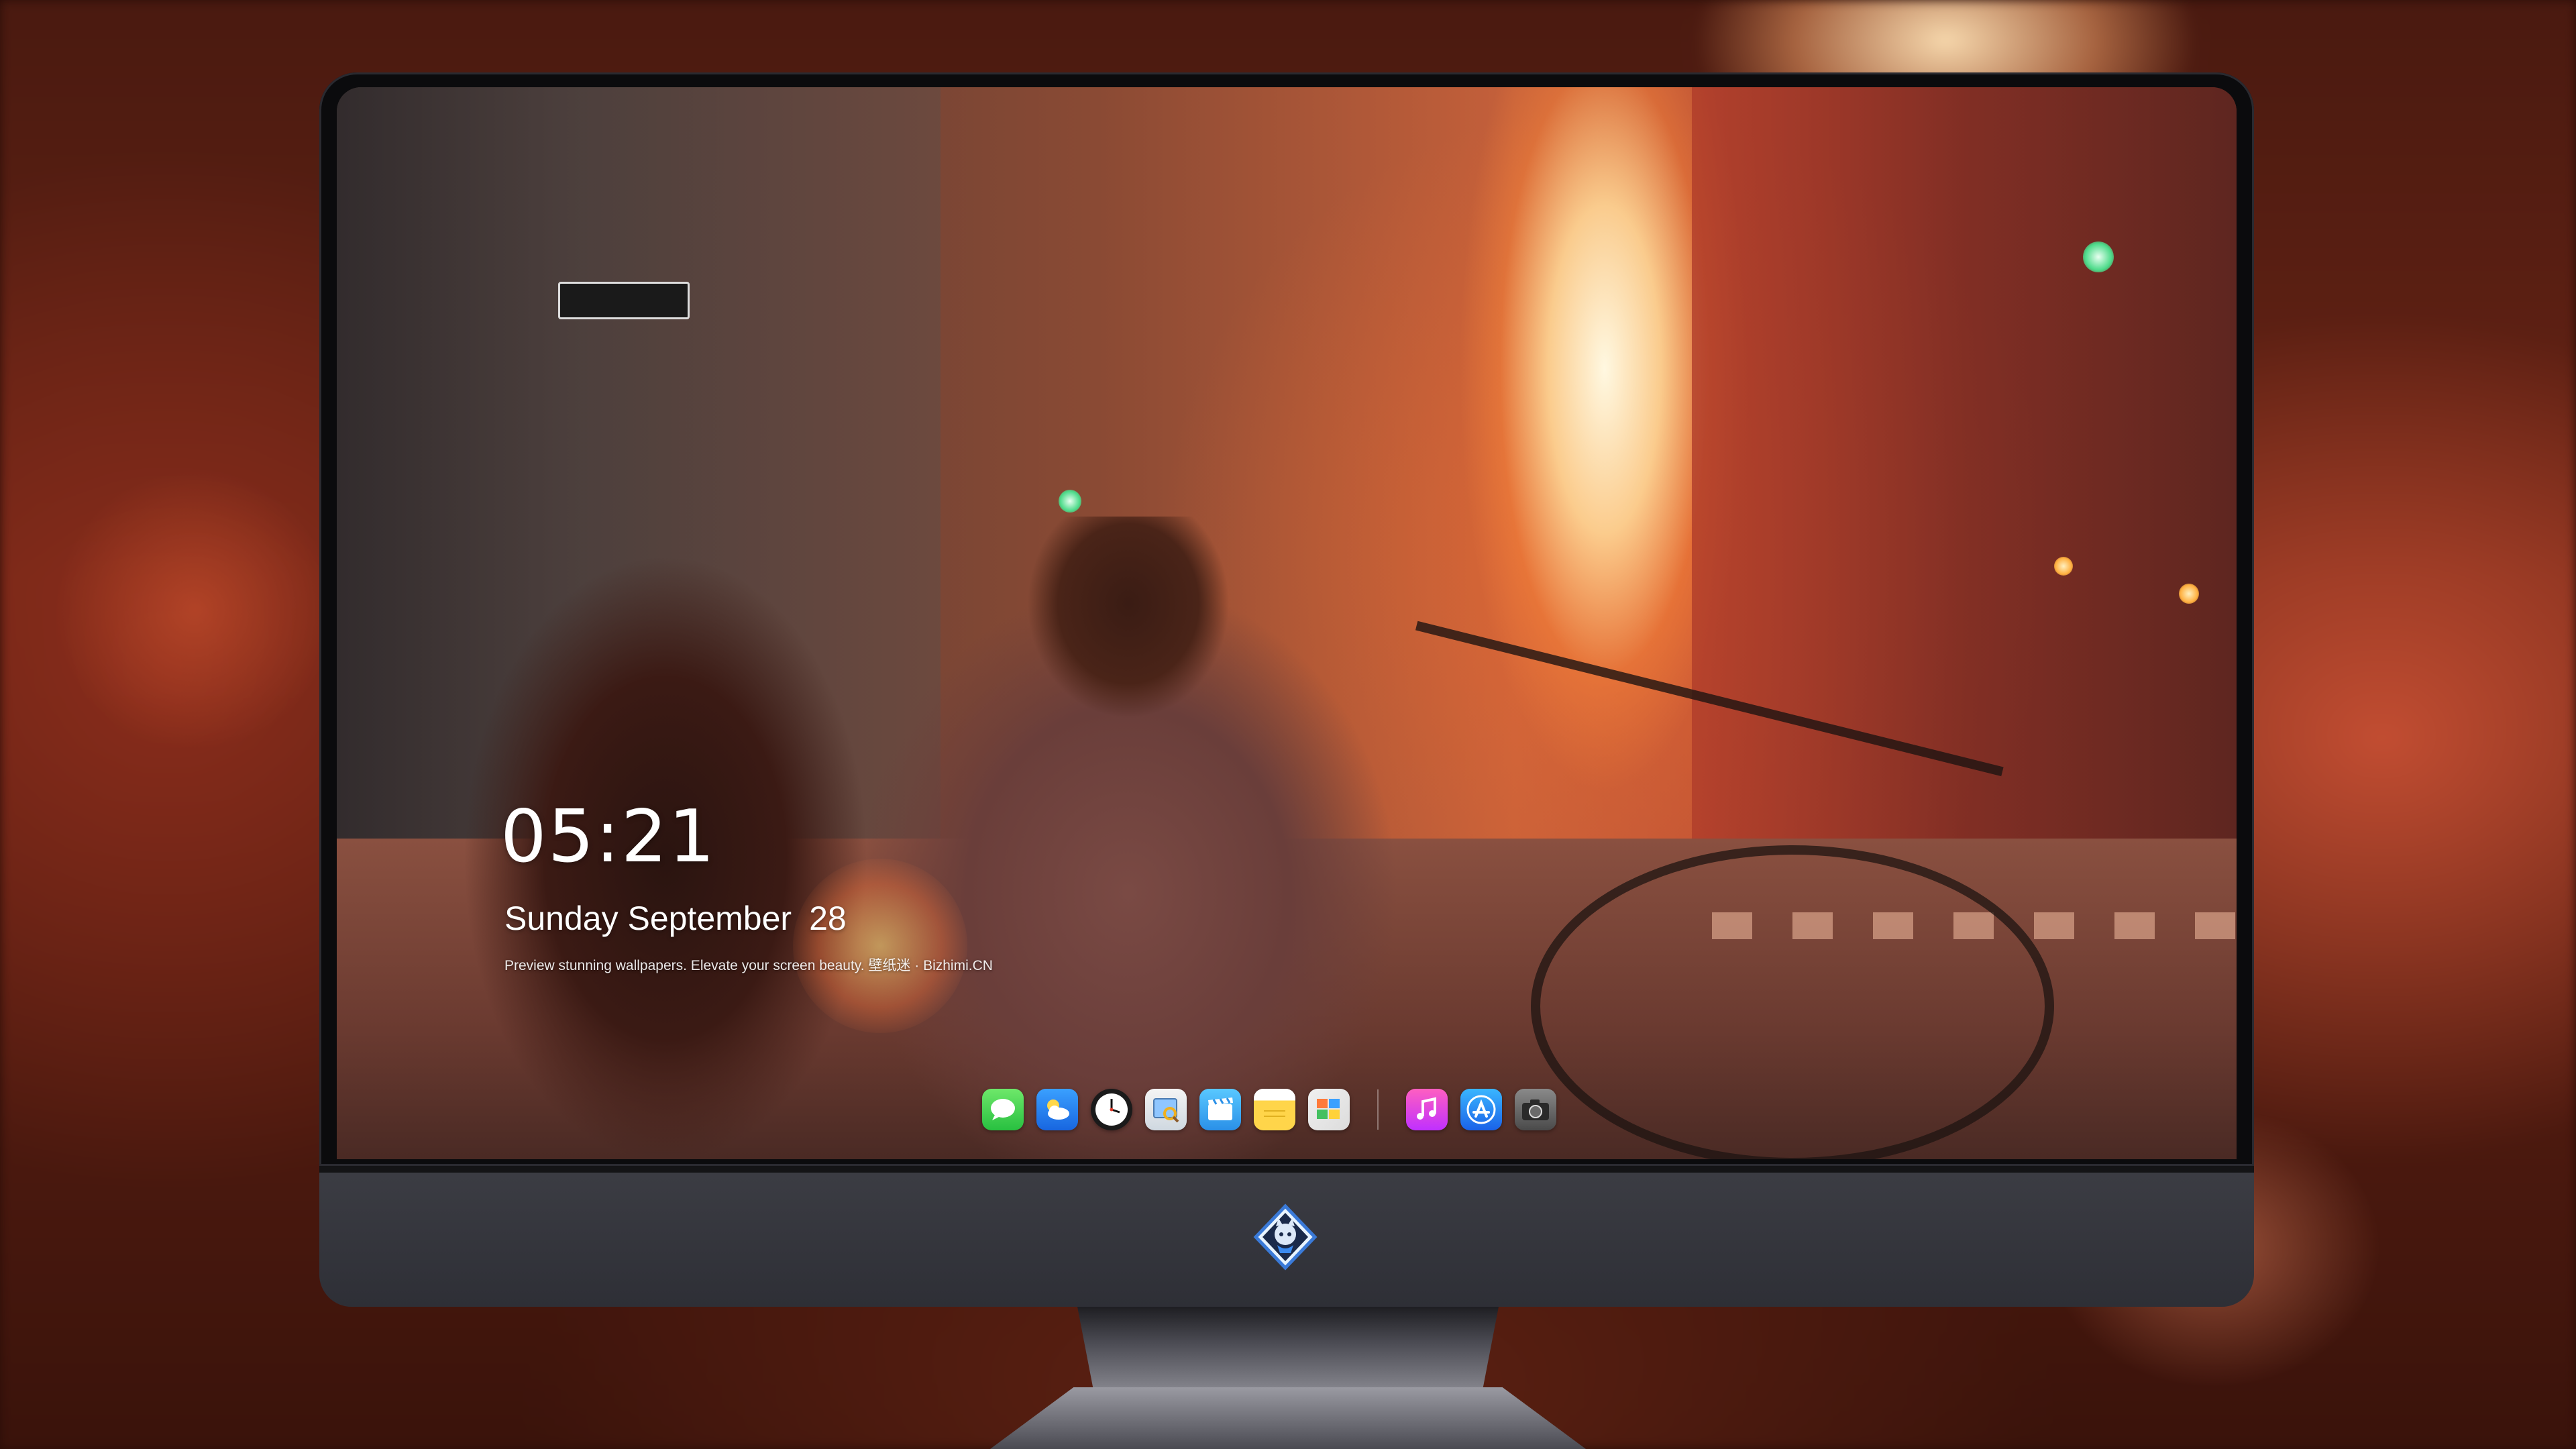 This screenshot has height=1449, width=2576. Describe the element at coordinates (1057, 1109) in the screenshot. I see `weather-icon` at that location.